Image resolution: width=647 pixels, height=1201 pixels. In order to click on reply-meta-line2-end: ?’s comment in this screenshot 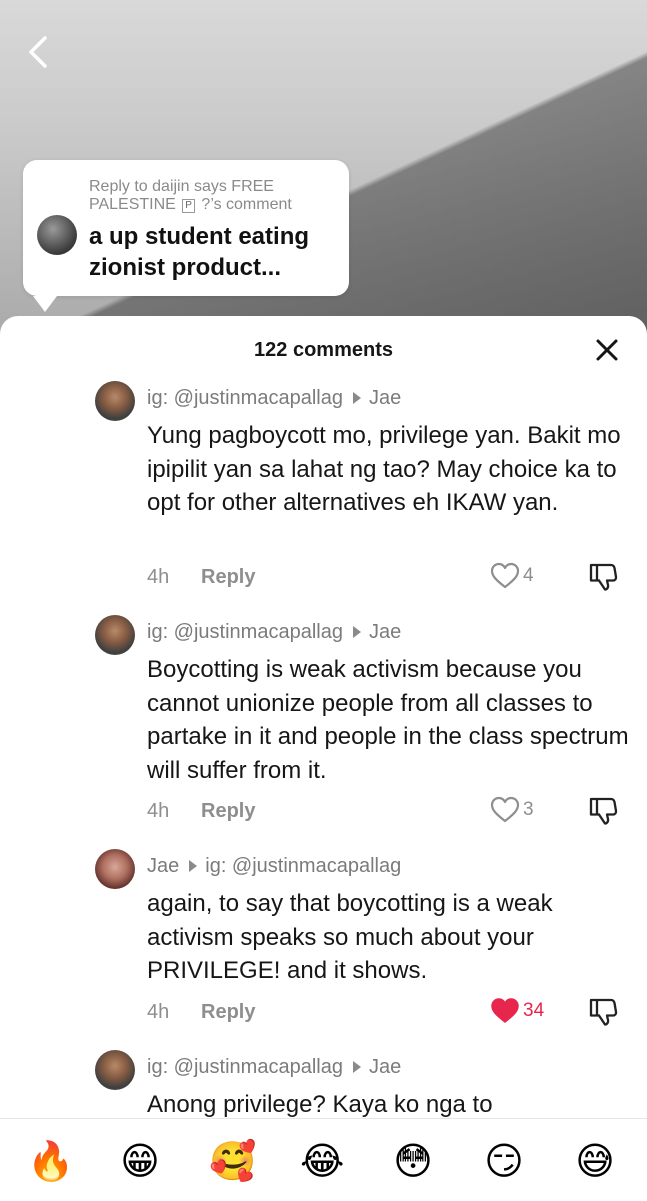, I will do `click(246, 204)`.